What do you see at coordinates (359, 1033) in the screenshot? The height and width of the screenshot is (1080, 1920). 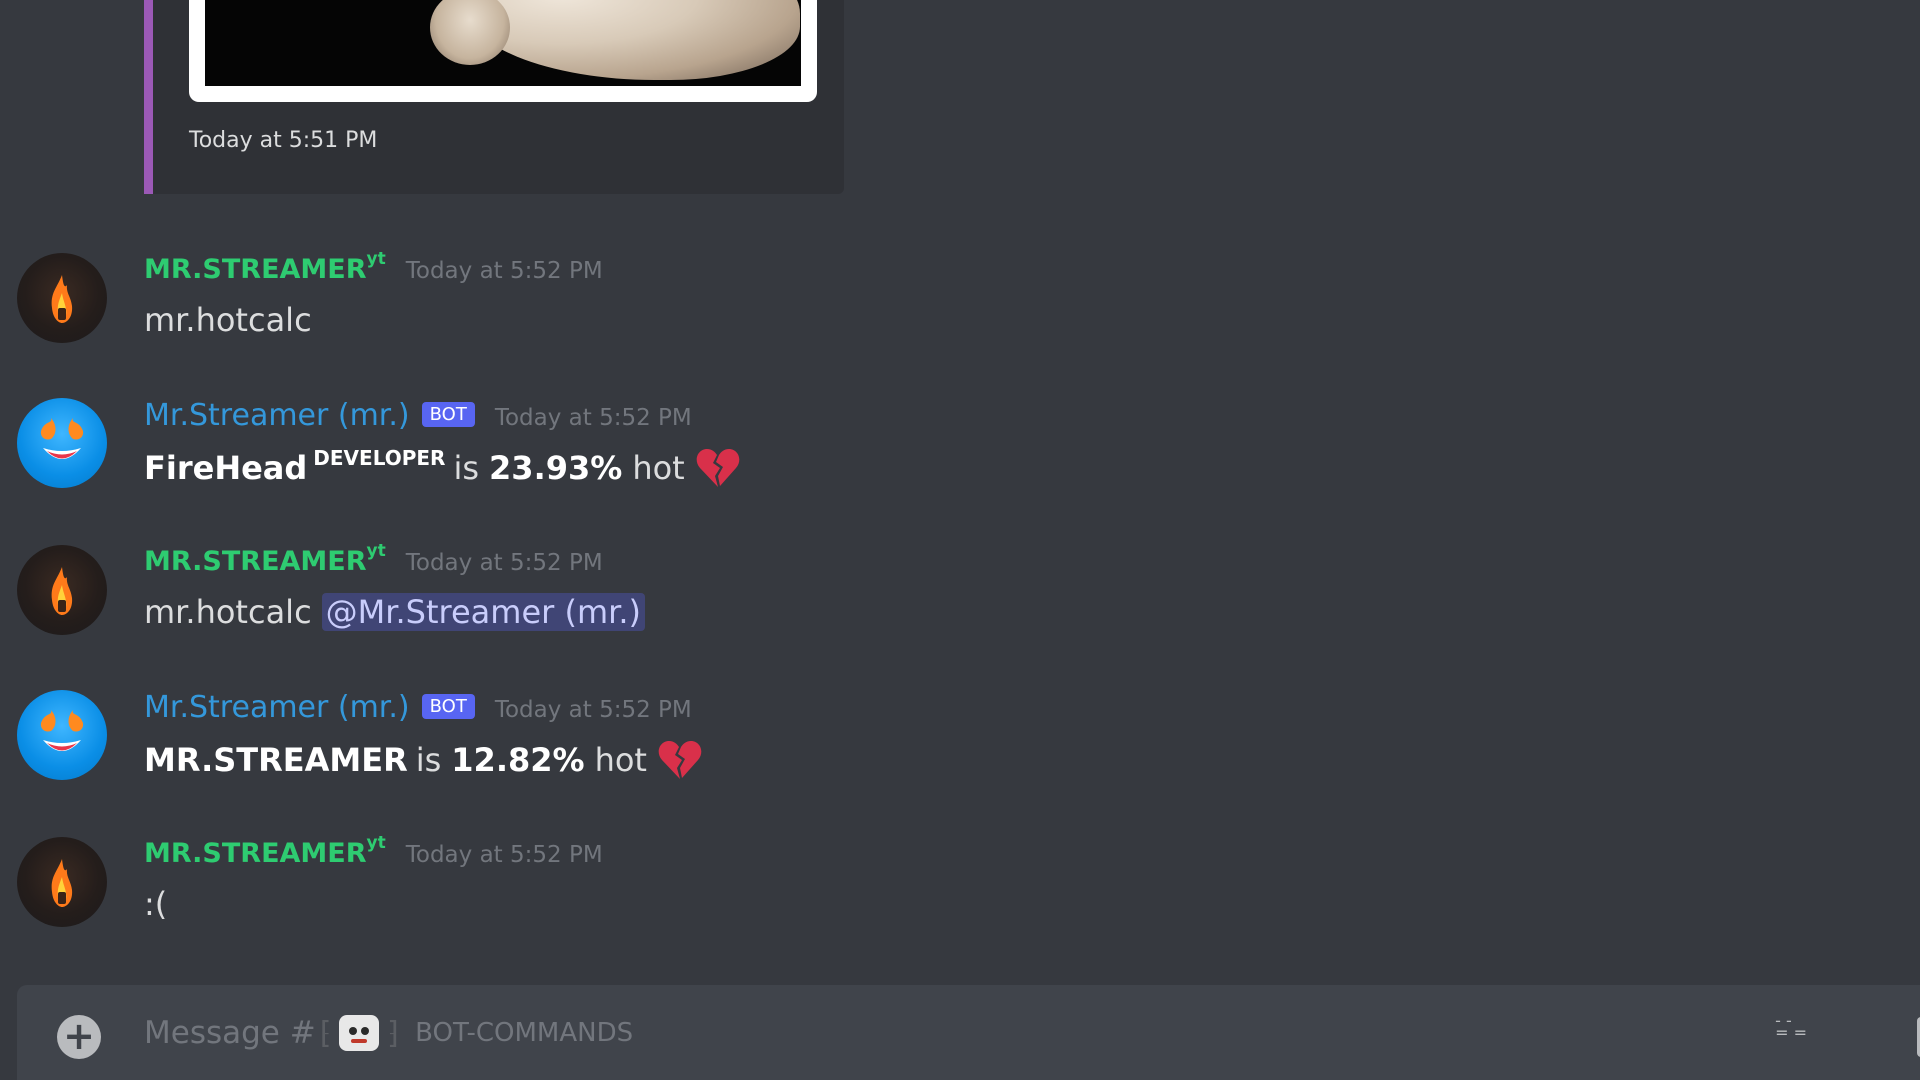 I see `robot-face-icon` at bounding box center [359, 1033].